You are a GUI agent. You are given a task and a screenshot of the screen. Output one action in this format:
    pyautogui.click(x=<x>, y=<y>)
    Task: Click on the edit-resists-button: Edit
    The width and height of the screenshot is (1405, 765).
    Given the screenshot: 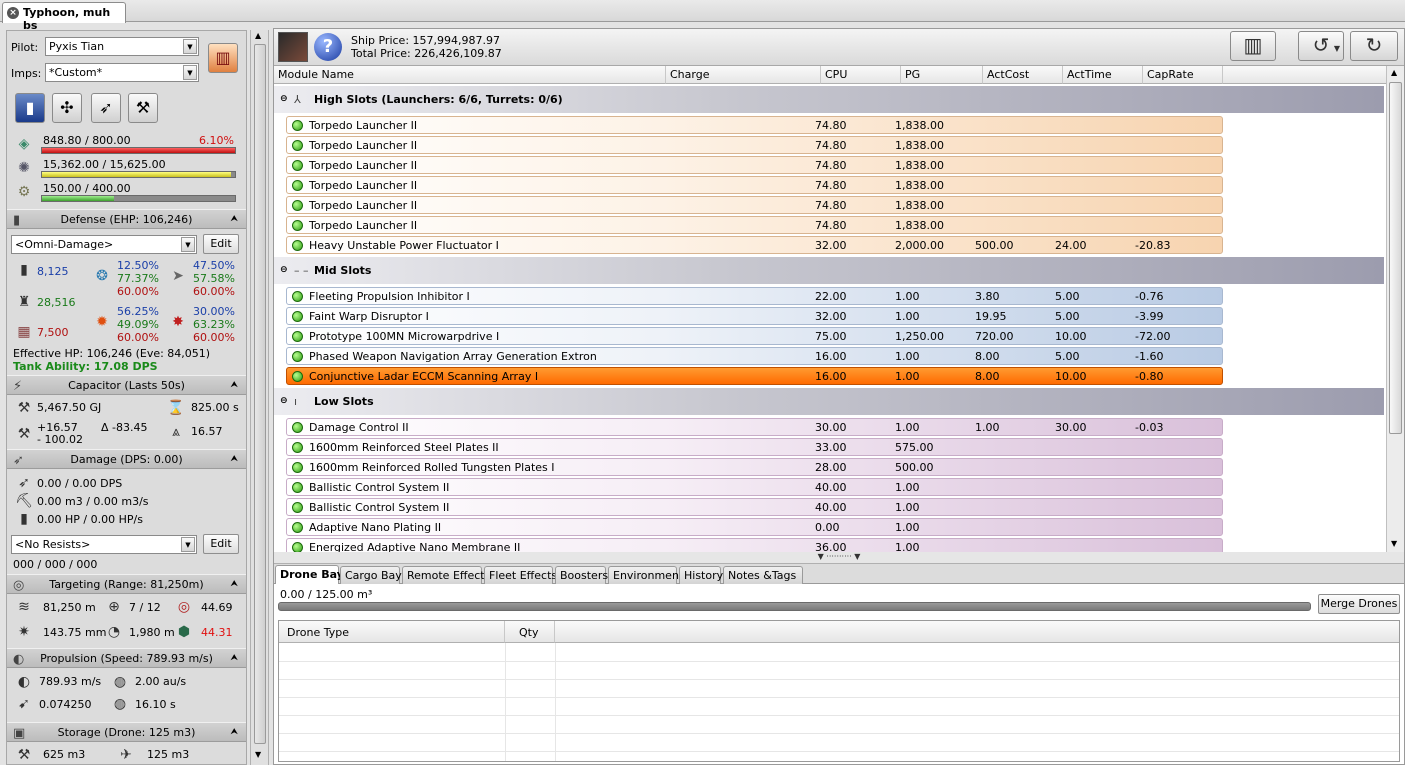 What is the action you would take?
    pyautogui.click(x=221, y=544)
    